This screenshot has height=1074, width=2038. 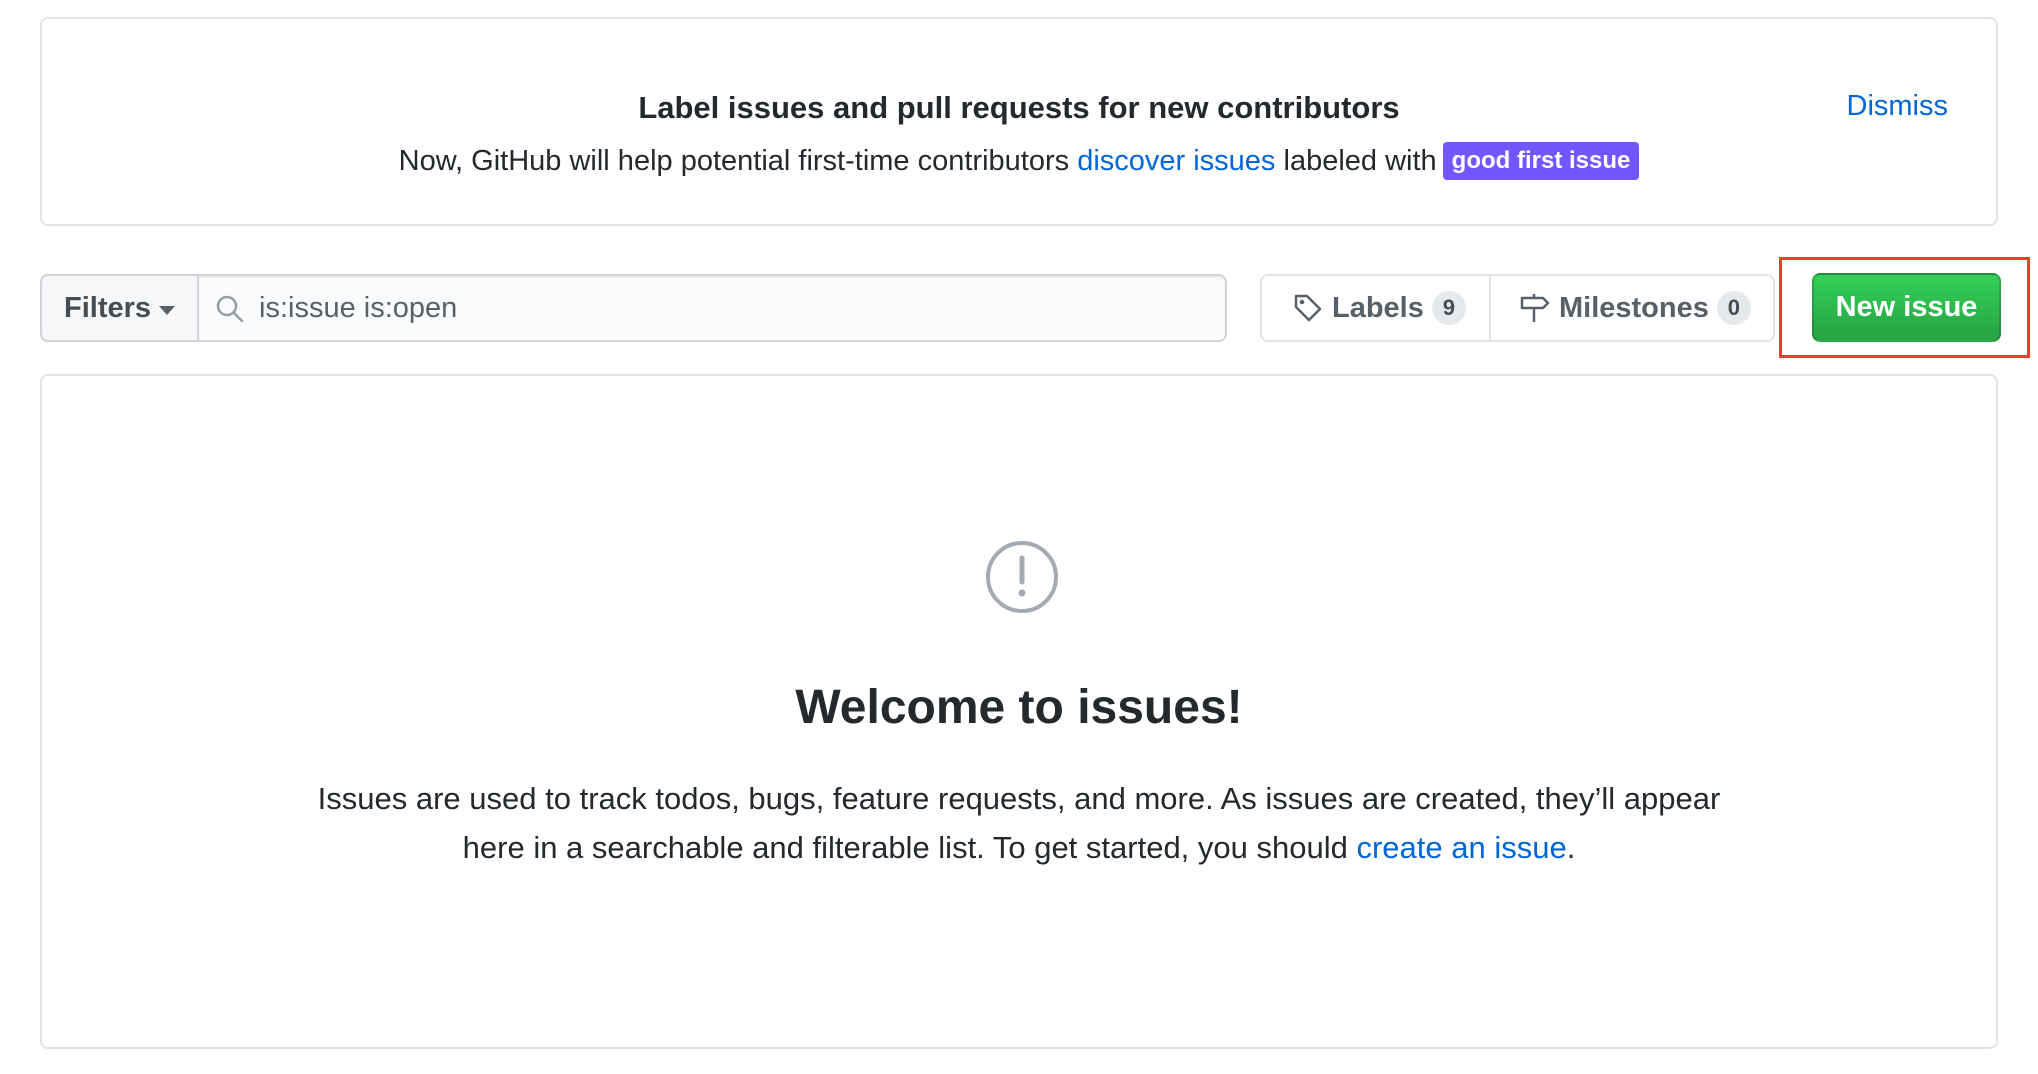 I want to click on create-issue-link: create an issue, so click(x=1461, y=847).